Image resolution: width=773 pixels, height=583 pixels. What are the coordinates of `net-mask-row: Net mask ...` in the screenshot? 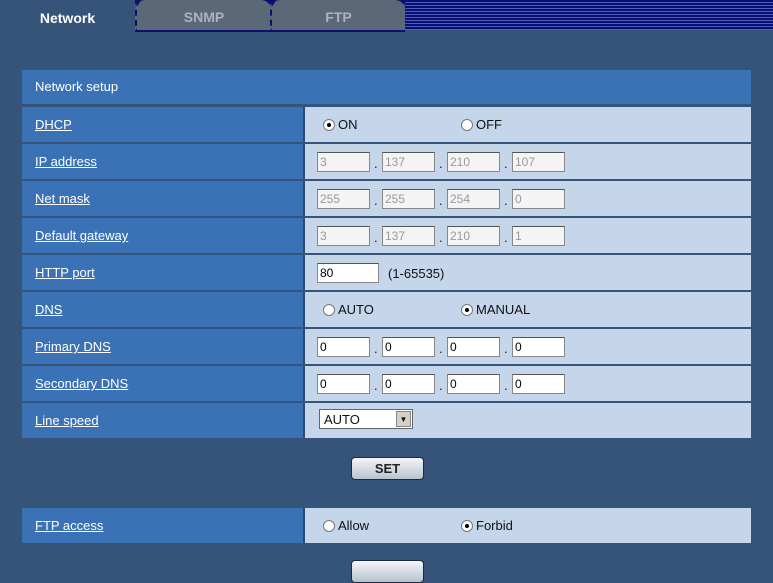 It's located at (386, 198).